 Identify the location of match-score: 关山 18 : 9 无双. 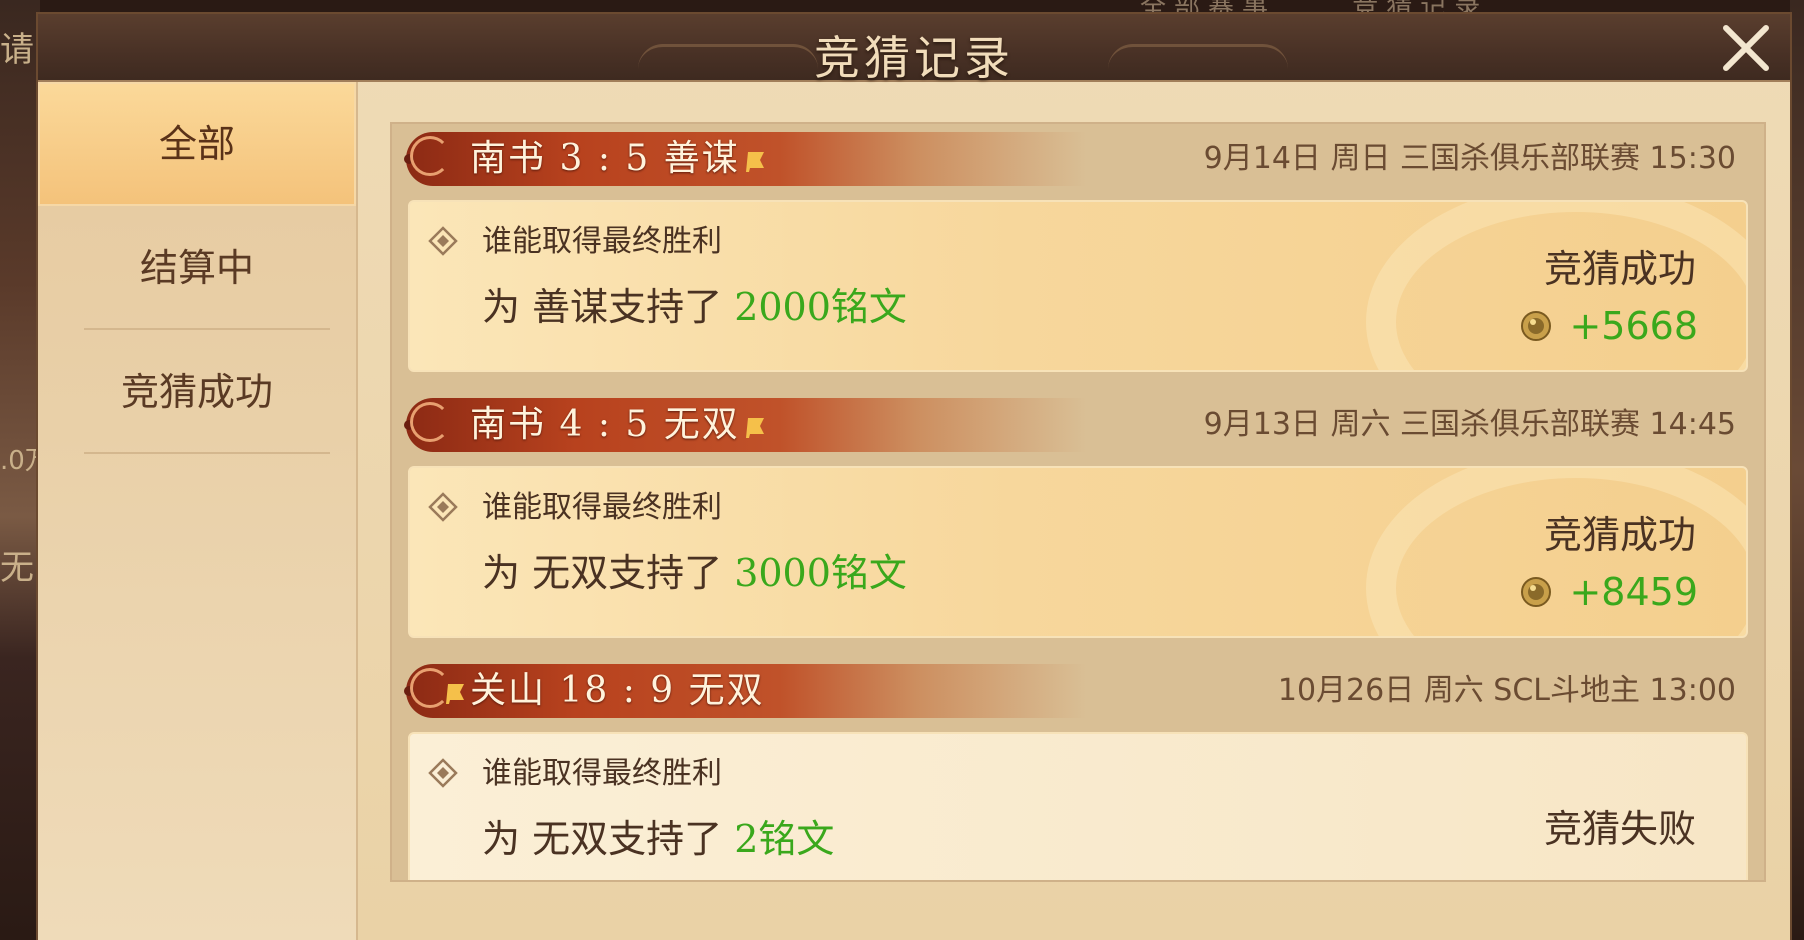
(602, 691).